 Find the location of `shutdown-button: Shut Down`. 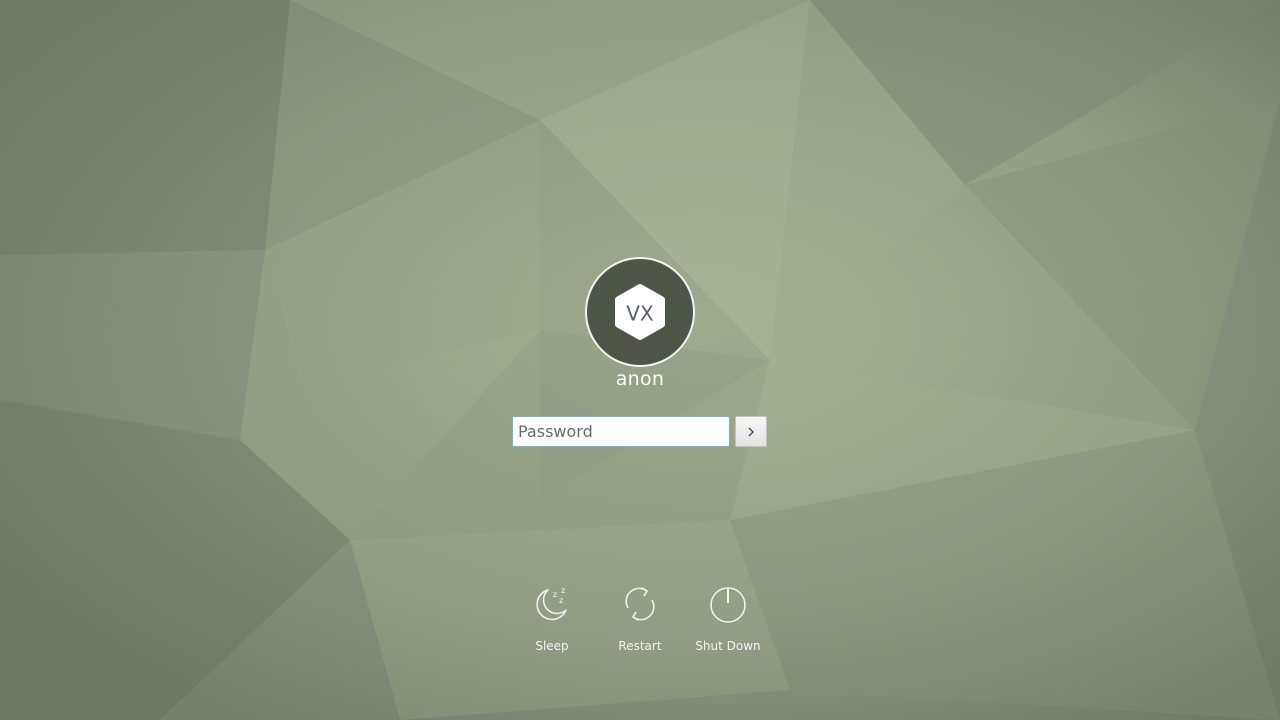

shutdown-button: Shut Down is located at coordinates (728, 618).